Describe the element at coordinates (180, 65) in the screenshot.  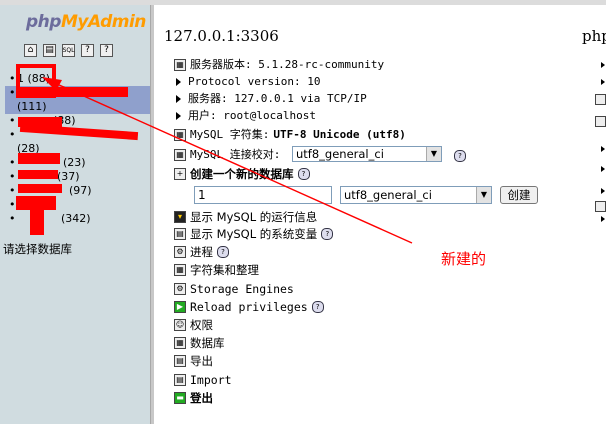
I see `server-icon: ▦` at that location.